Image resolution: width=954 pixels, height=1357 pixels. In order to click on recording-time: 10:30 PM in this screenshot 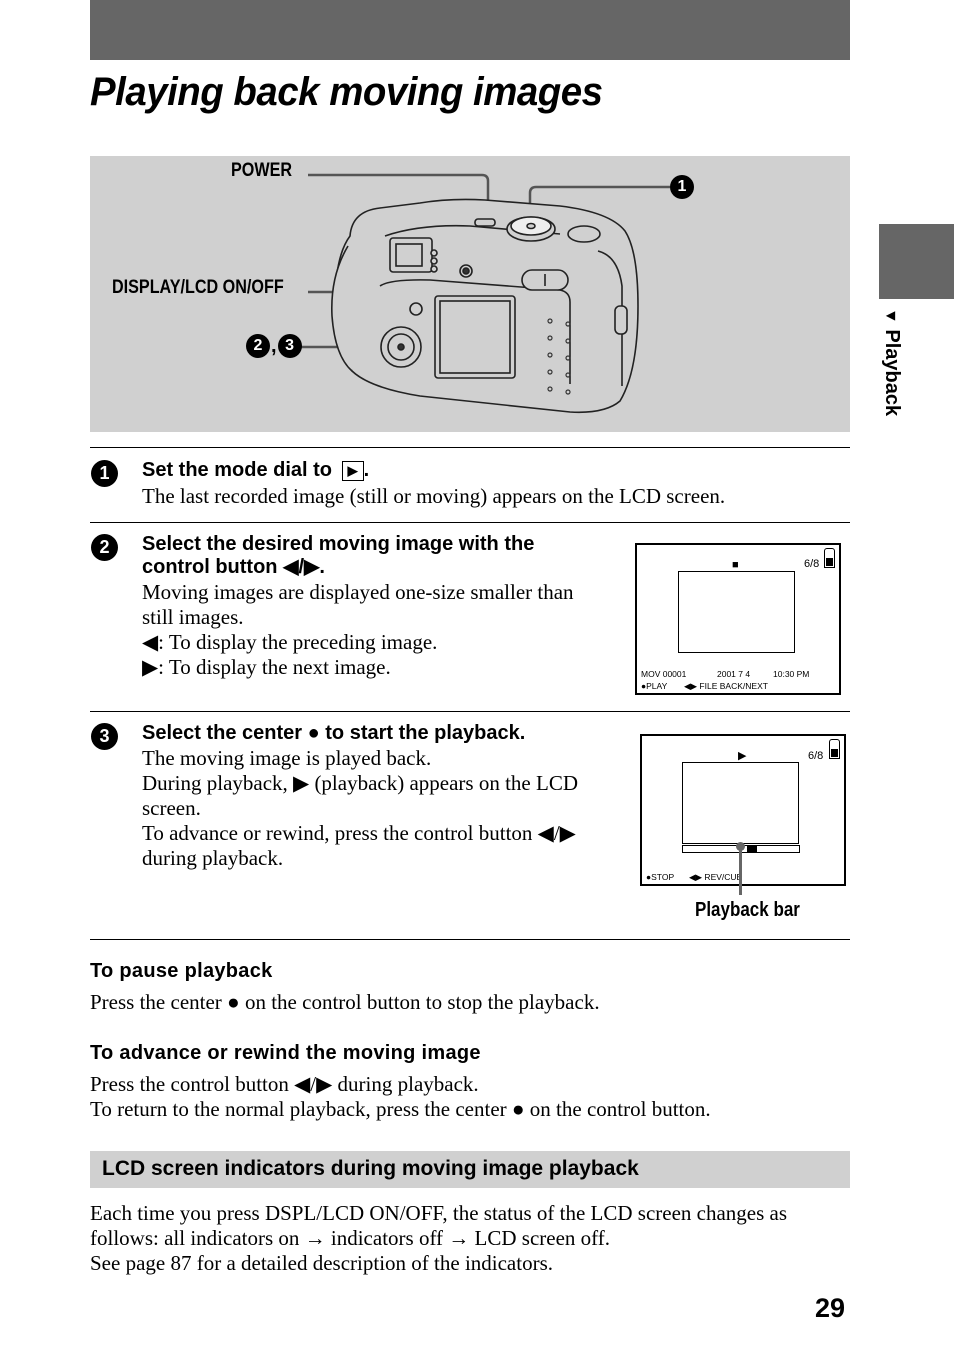, I will do `click(791, 674)`.